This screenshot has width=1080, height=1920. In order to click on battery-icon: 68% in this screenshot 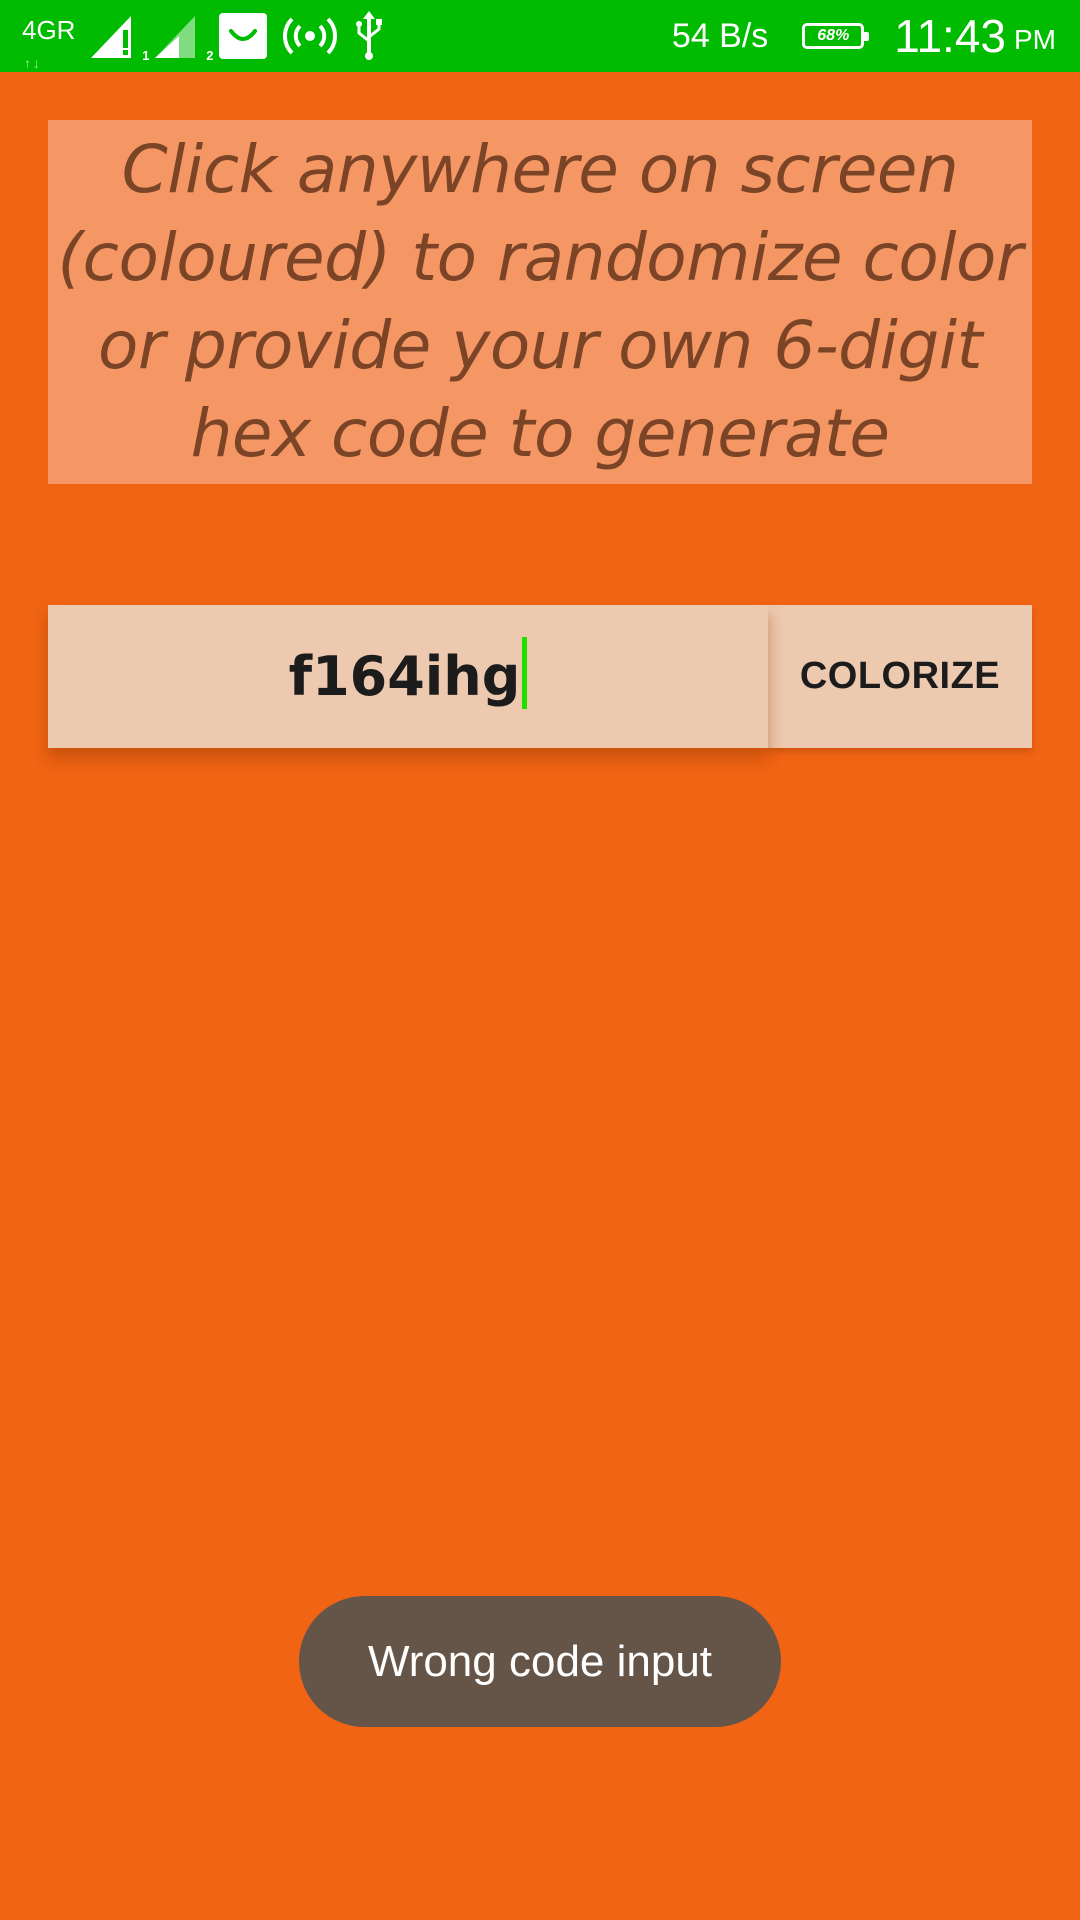, I will do `click(836, 36)`.